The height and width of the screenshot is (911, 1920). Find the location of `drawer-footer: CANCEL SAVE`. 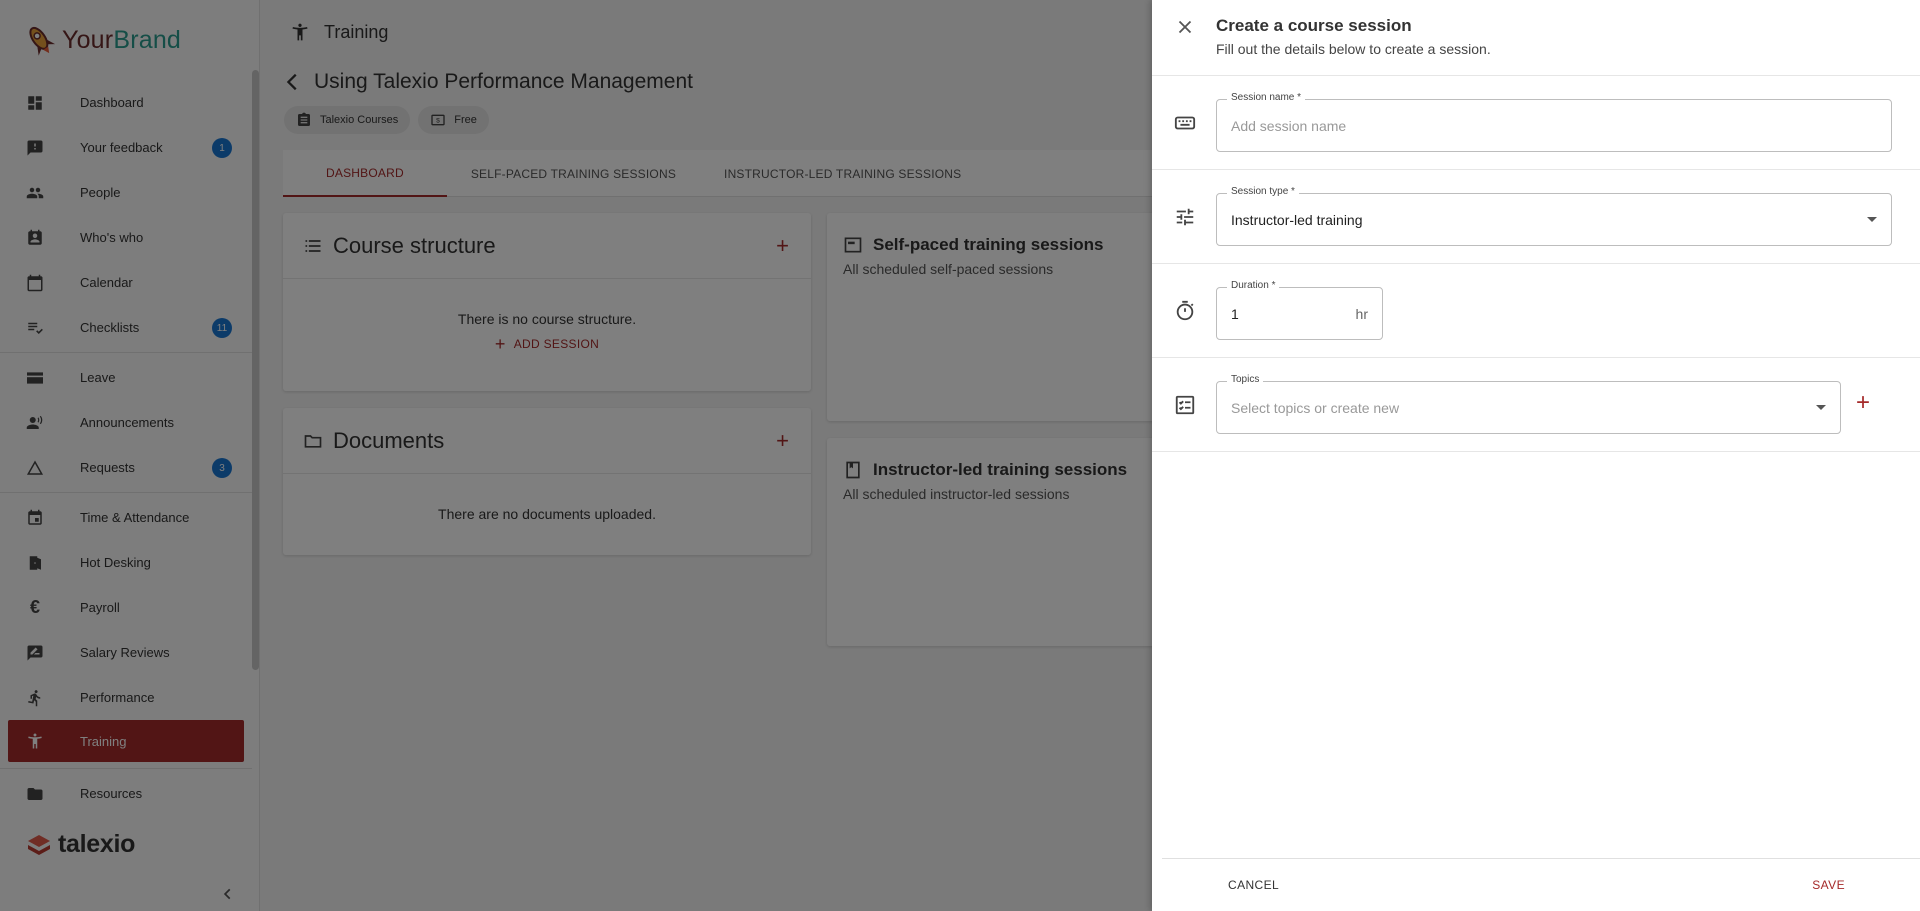

drawer-footer: CANCEL SAVE is located at coordinates (1541, 884).